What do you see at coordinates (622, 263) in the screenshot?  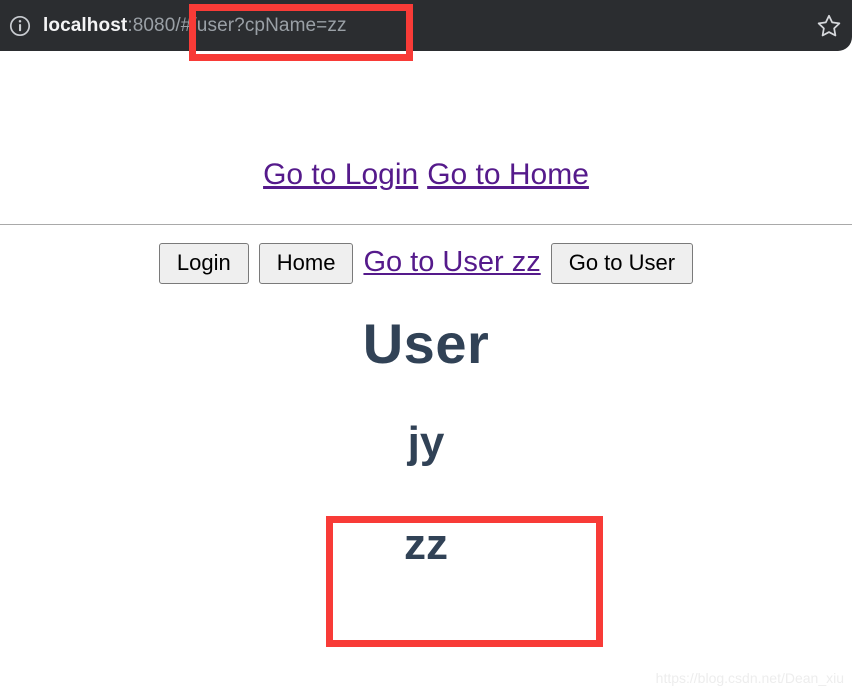 I see `go-to-user-button: Go to User` at bounding box center [622, 263].